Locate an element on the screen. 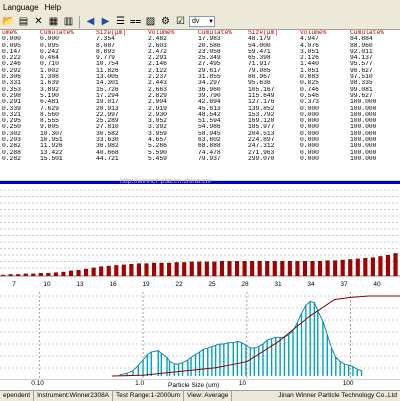  tick-label: 25 is located at coordinates (212, 284).